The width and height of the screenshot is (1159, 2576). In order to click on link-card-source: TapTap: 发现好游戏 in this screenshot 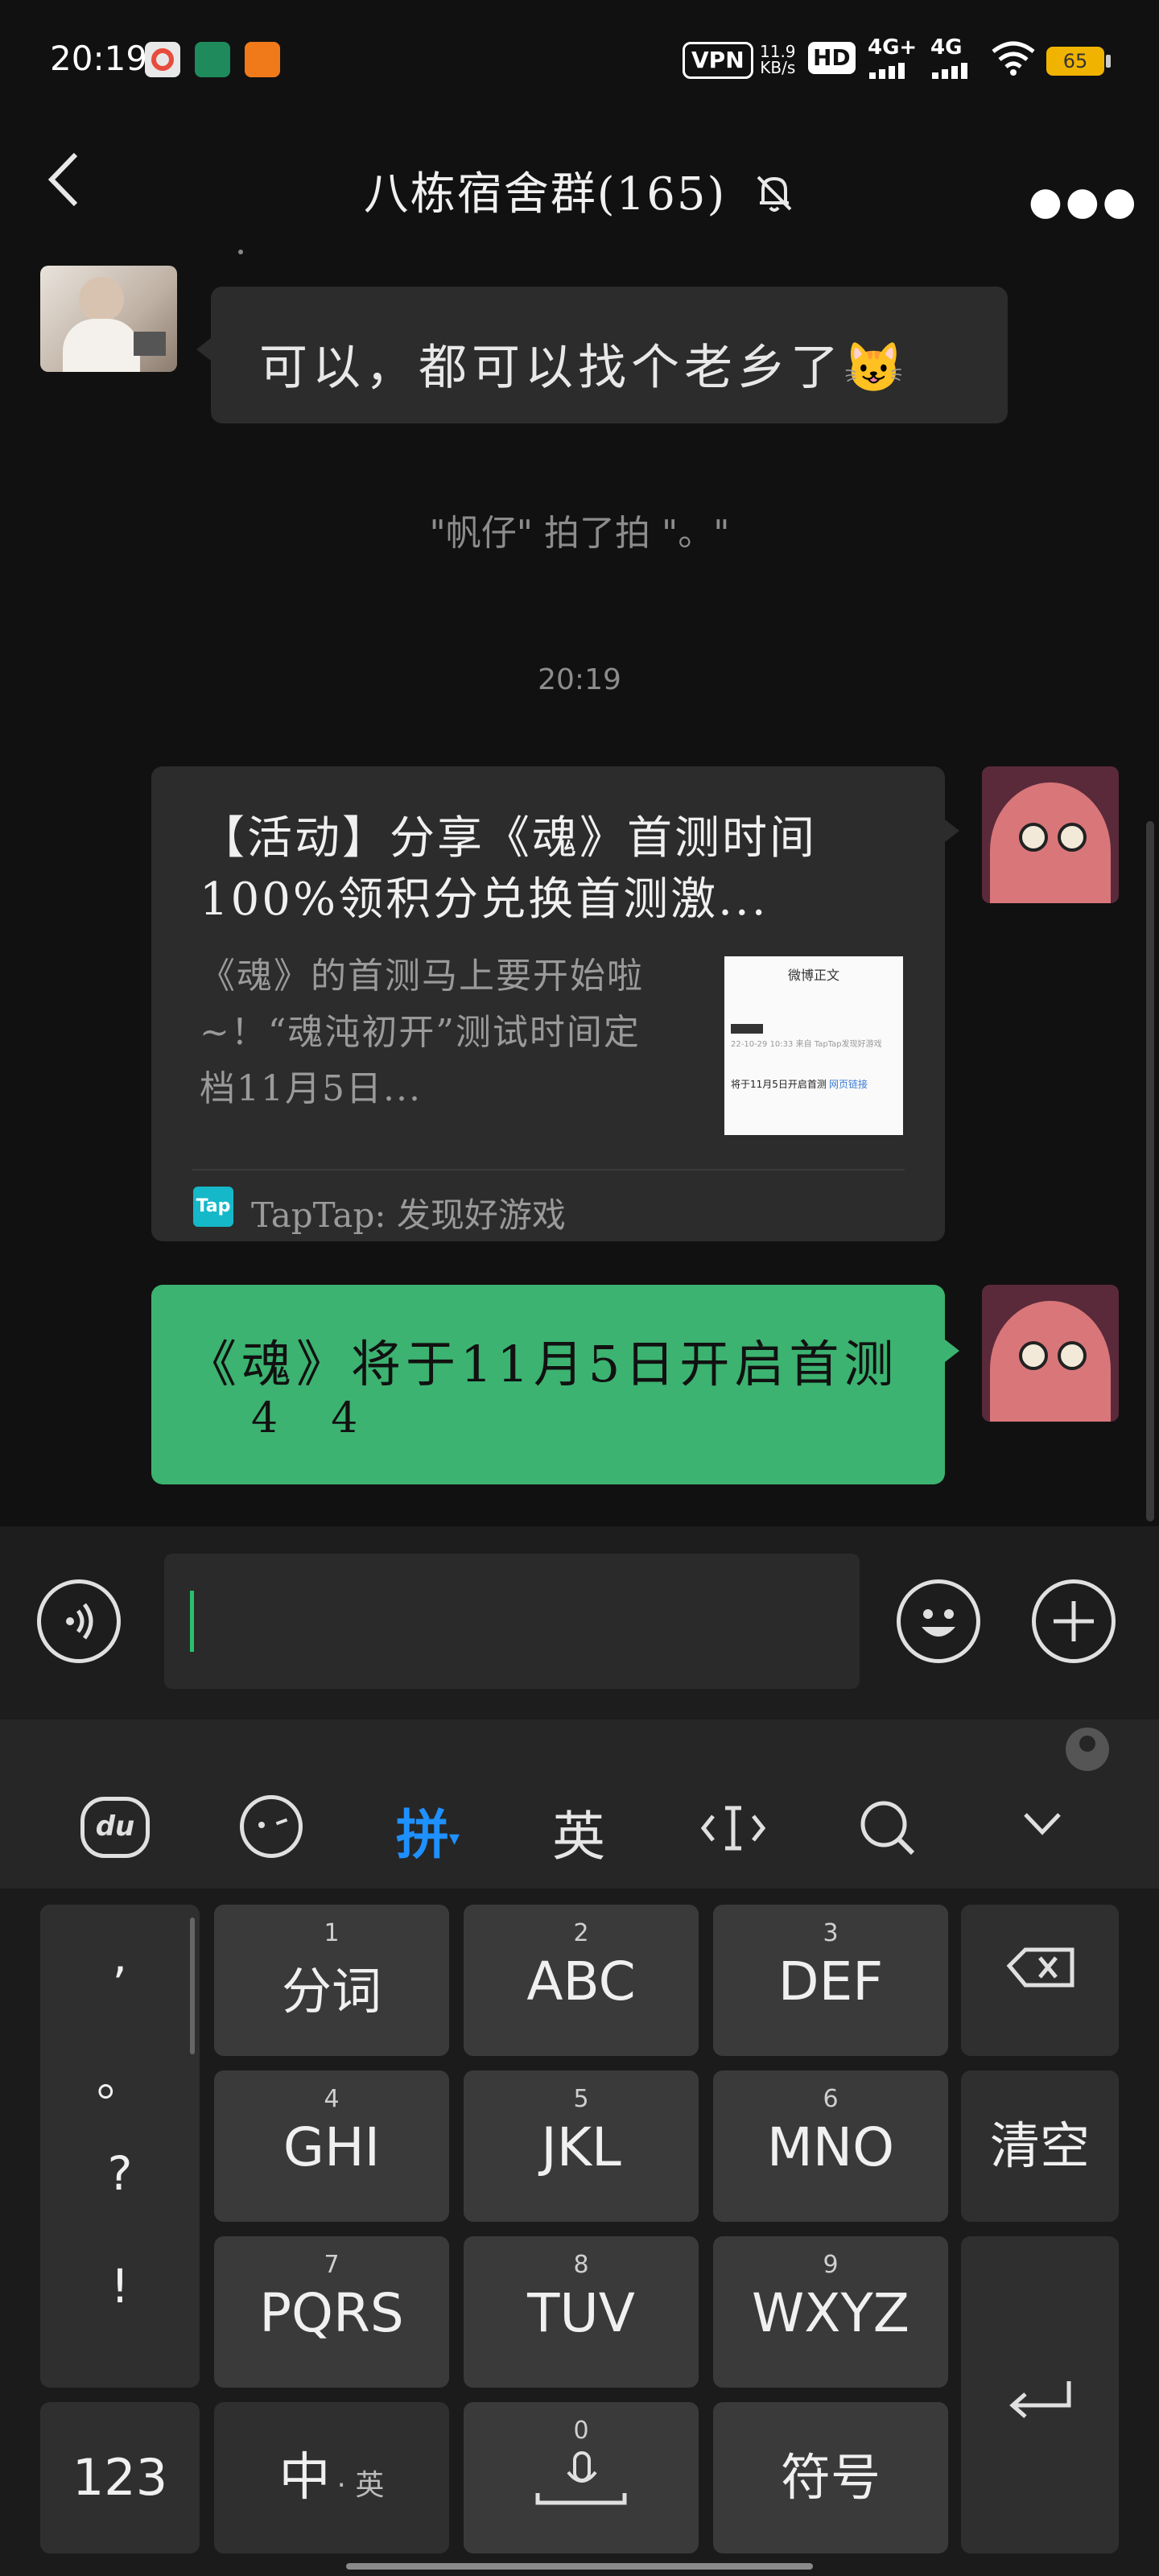, I will do `click(408, 1215)`.